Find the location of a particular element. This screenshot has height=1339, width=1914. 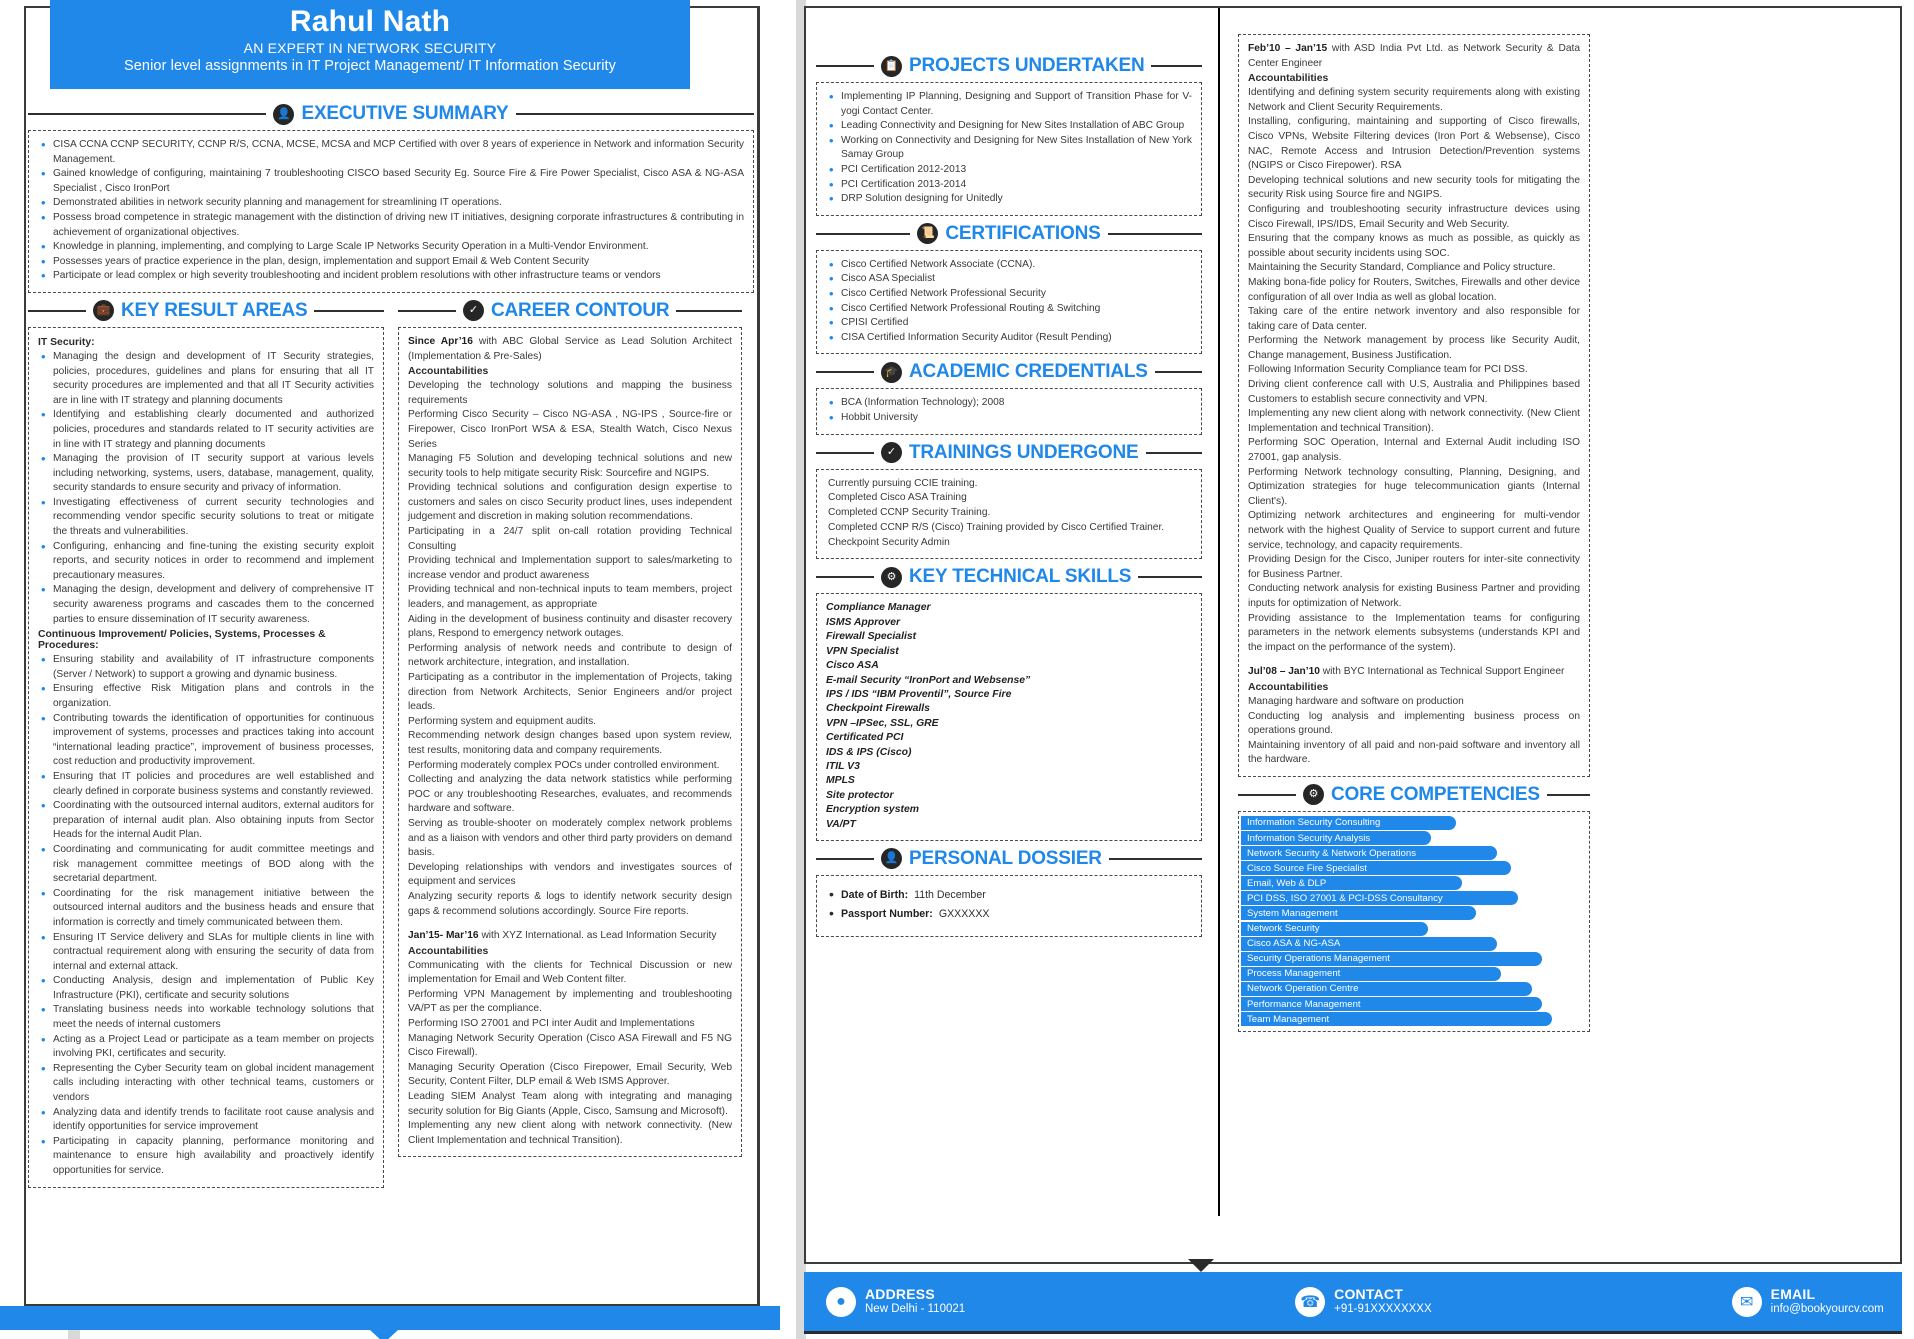

competency-bar-row: Email, Web & DLP is located at coordinates (1414, 883).